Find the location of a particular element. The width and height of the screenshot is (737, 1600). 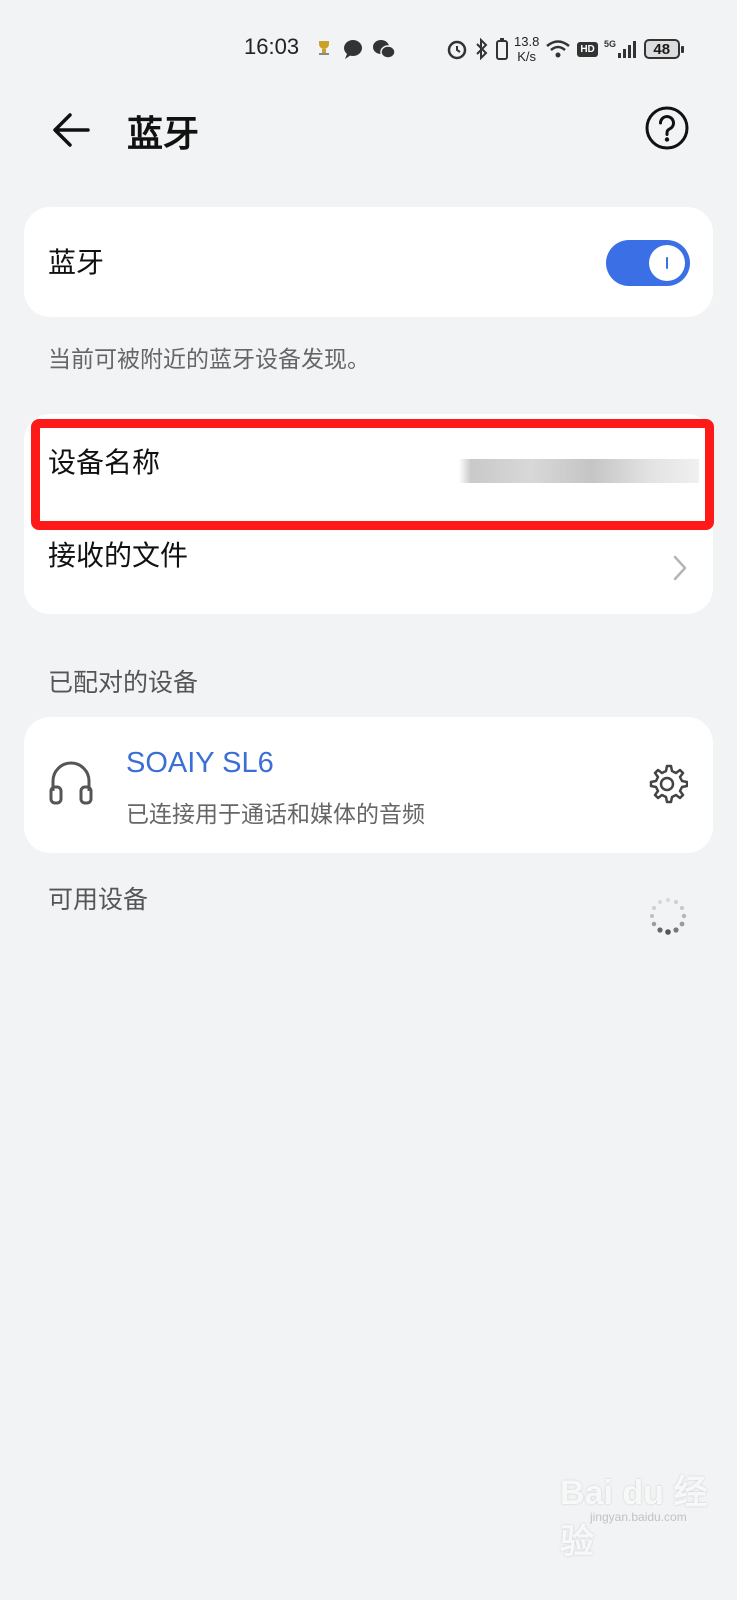

trophy-icon is located at coordinates (324, 48).